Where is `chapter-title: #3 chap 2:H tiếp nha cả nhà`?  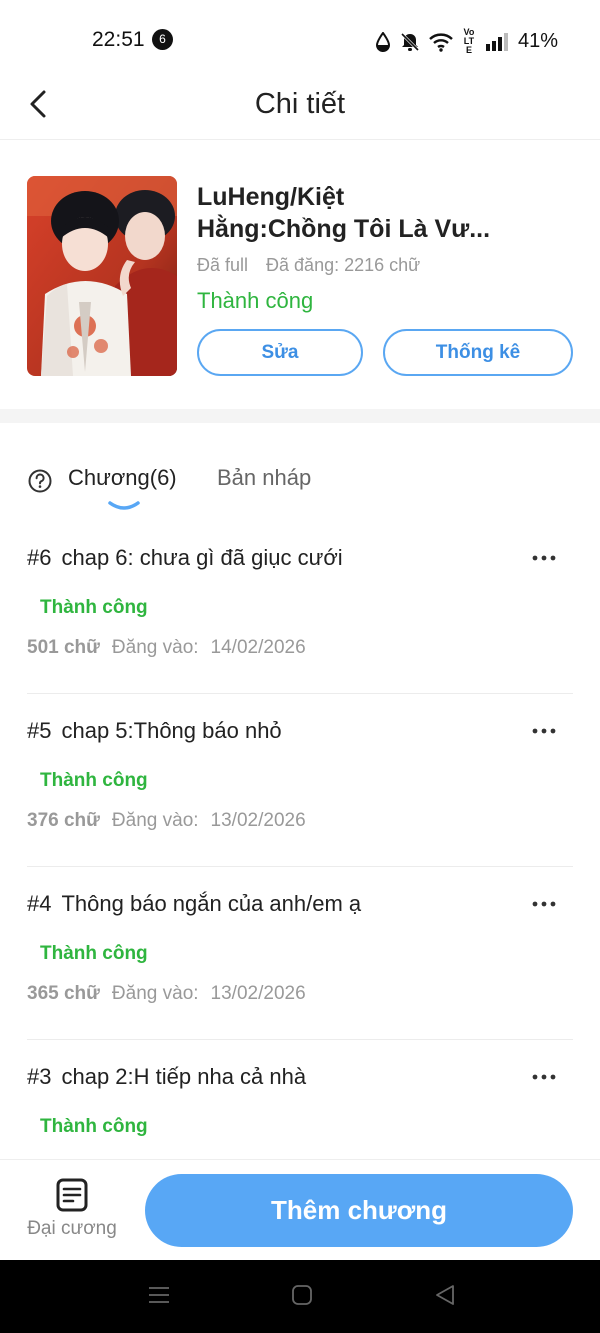 chapter-title: #3 chap 2:H tiếp nha cả nhà is located at coordinates (166, 1077).